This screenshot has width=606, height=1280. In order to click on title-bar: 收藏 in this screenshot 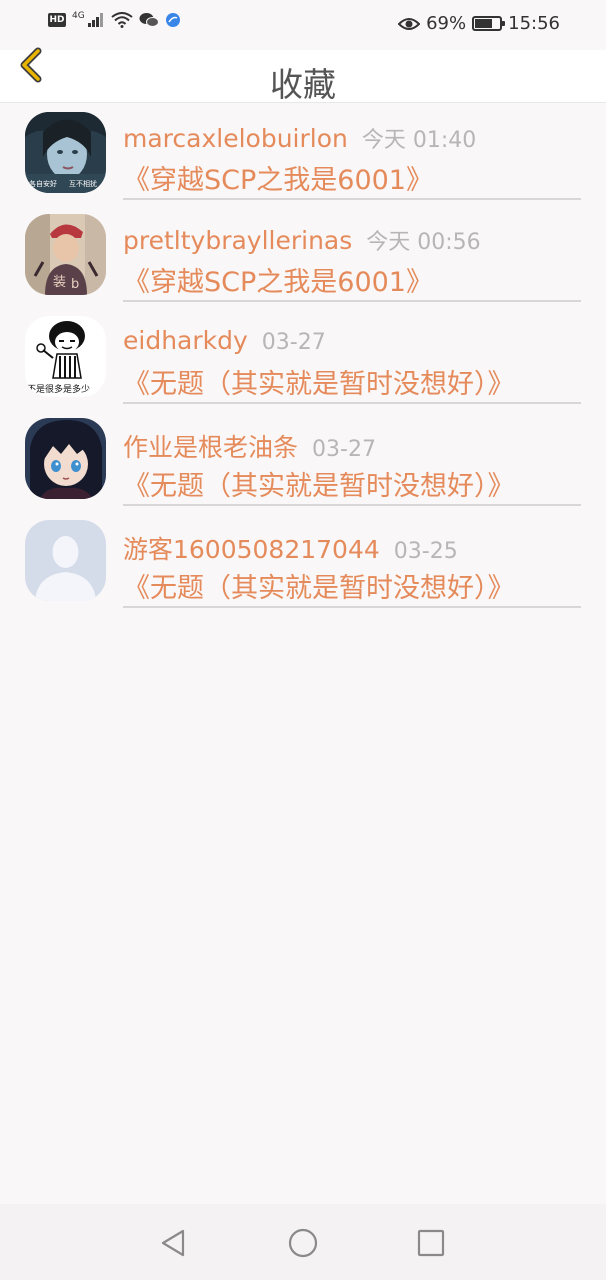, I will do `click(303, 75)`.